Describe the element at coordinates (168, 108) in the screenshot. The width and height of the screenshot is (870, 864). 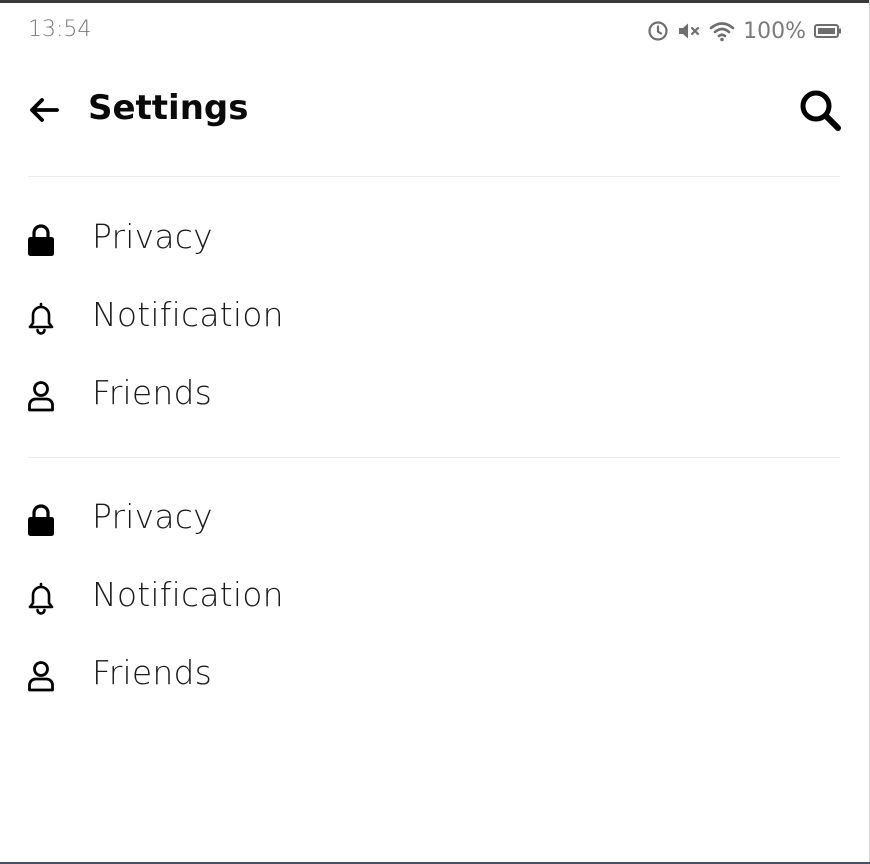
I see `page-title: Settings` at that location.